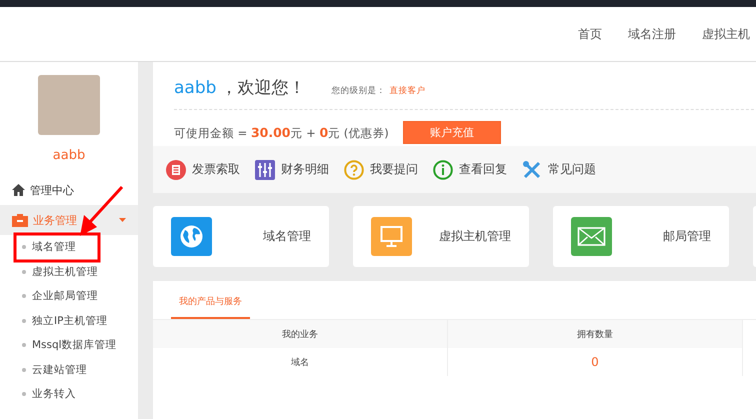 This screenshot has width=756, height=419. I want to click on avatar-photo-placeholder, so click(69, 105).